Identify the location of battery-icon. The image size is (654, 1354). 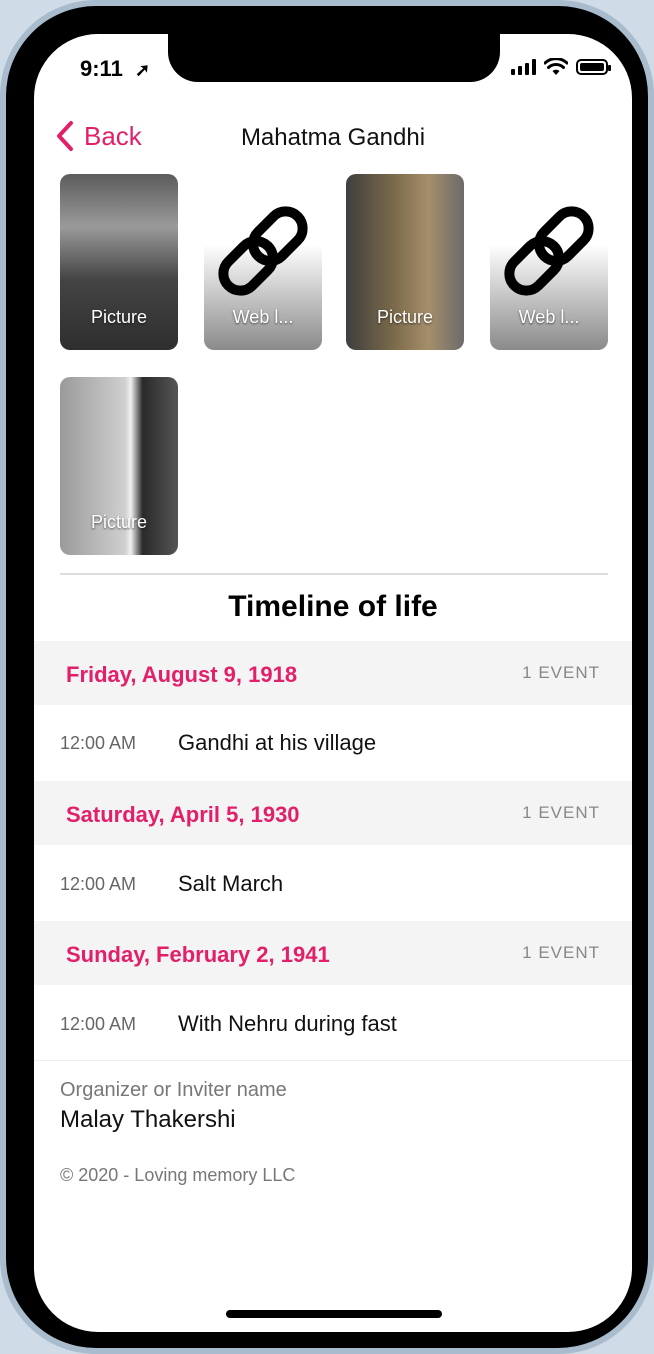
(593, 67).